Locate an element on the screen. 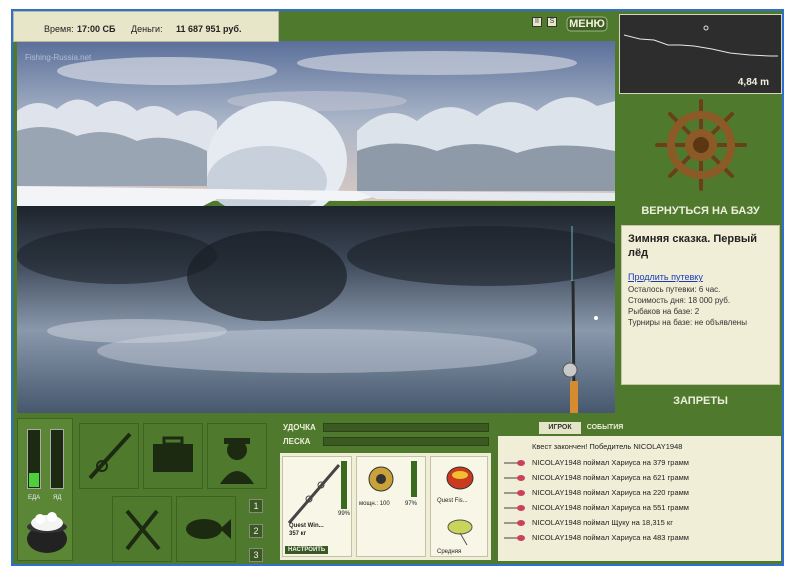  extend-permit-link: Продлить путевку is located at coordinates (700, 277).